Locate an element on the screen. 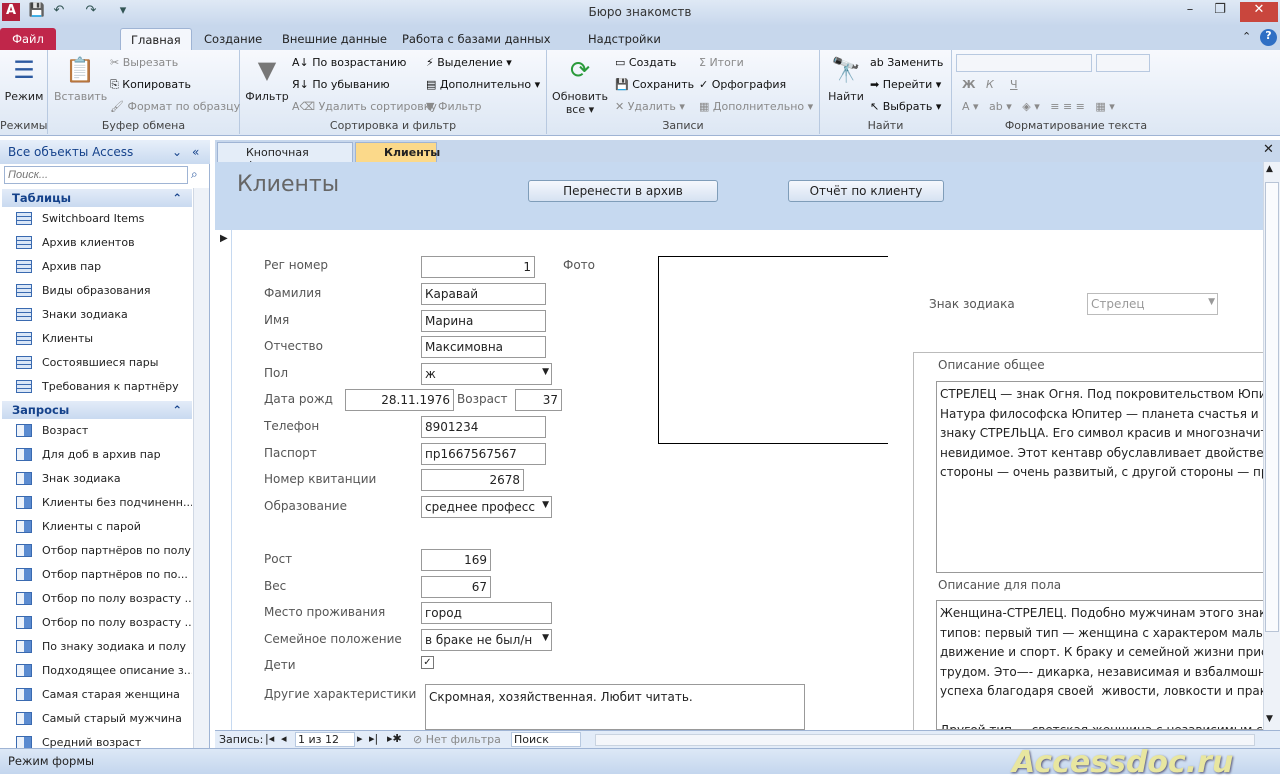 This screenshot has height=780, width=1280. toggle-filter-button: ▼ Фильтр is located at coordinates (454, 106).